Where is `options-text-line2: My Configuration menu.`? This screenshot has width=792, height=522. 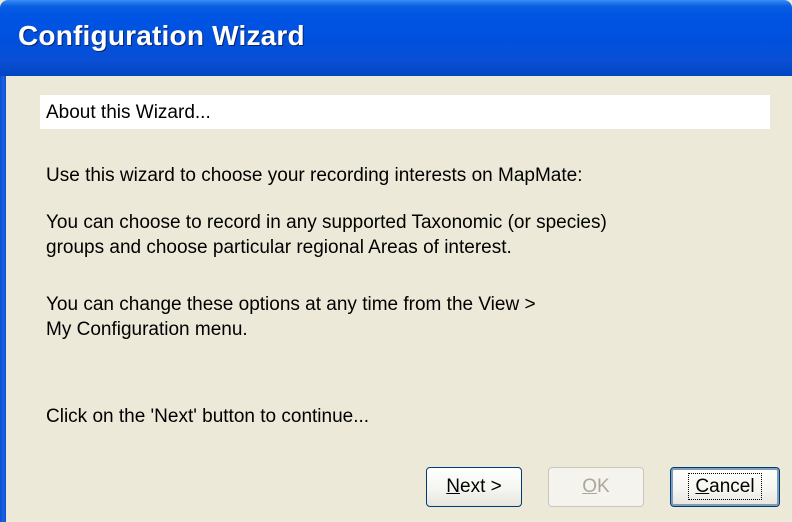
options-text-line2: My Configuration menu. is located at coordinates (147, 329).